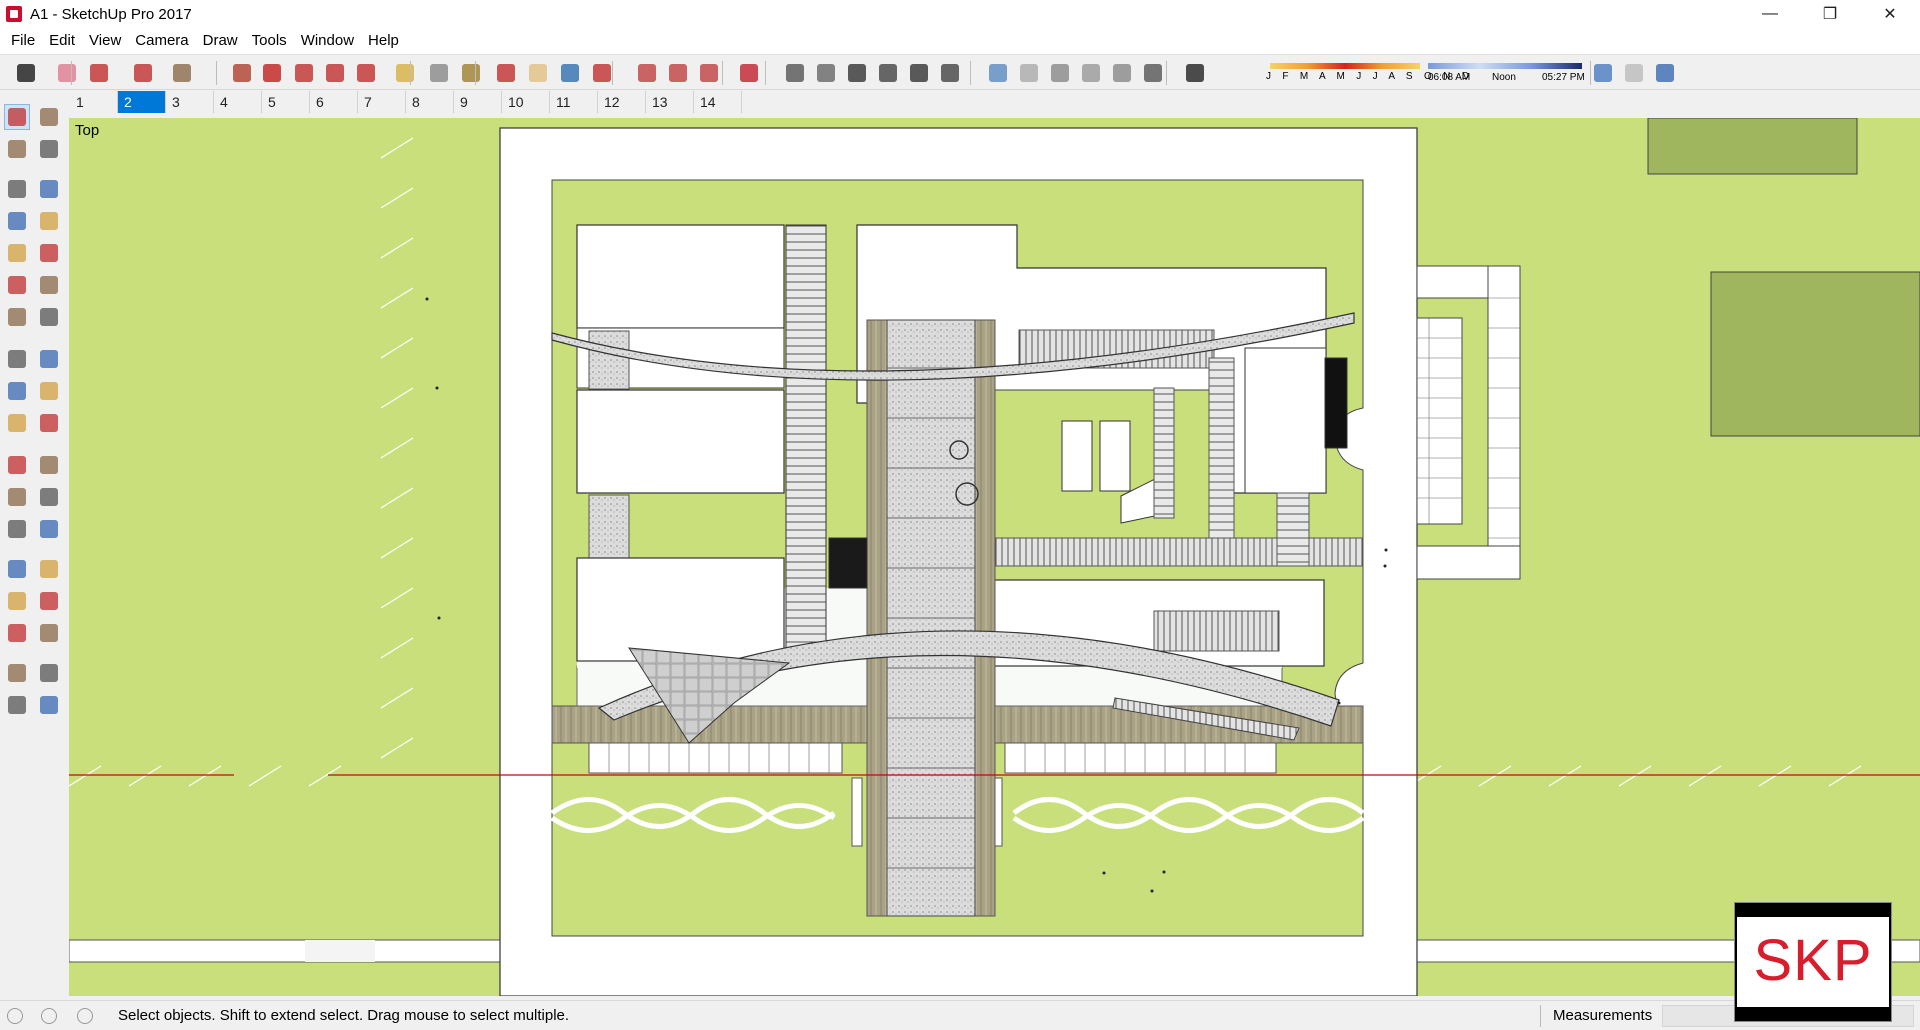 The width and height of the screenshot is (1920, 1030). I want to click on tool-rotate-icon, so click(17, 391).